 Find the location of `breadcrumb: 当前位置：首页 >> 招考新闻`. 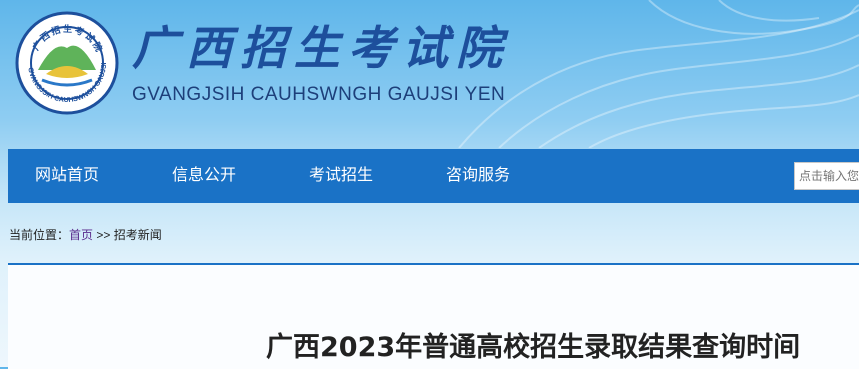

breadcrumb: 当前位置：首页 >> 招考新闻 is located at coordinates (85, 234).